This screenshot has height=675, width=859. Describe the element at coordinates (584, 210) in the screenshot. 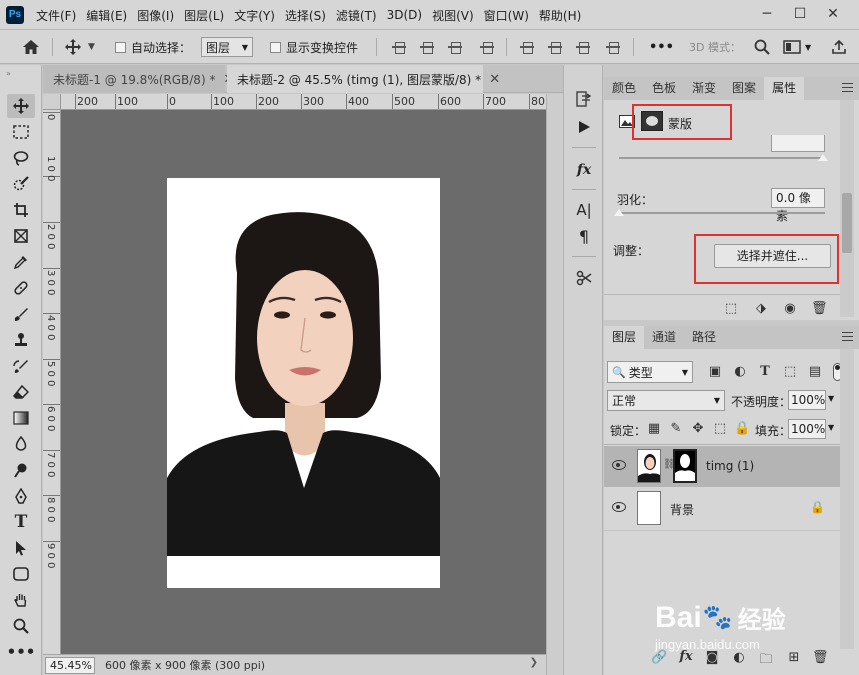

I see `character-panel-icon: A|` at that location.